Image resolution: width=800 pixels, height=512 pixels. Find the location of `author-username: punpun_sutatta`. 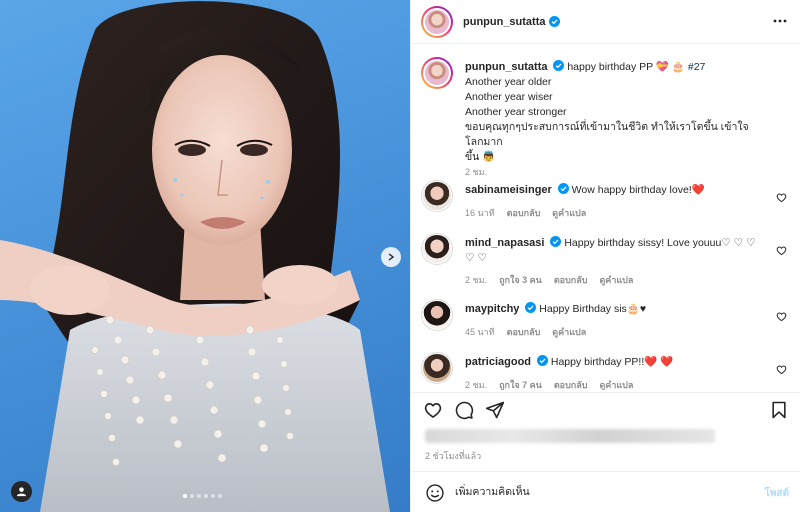

author-username: punpun_sutatta is located at coordinates (504, 22).